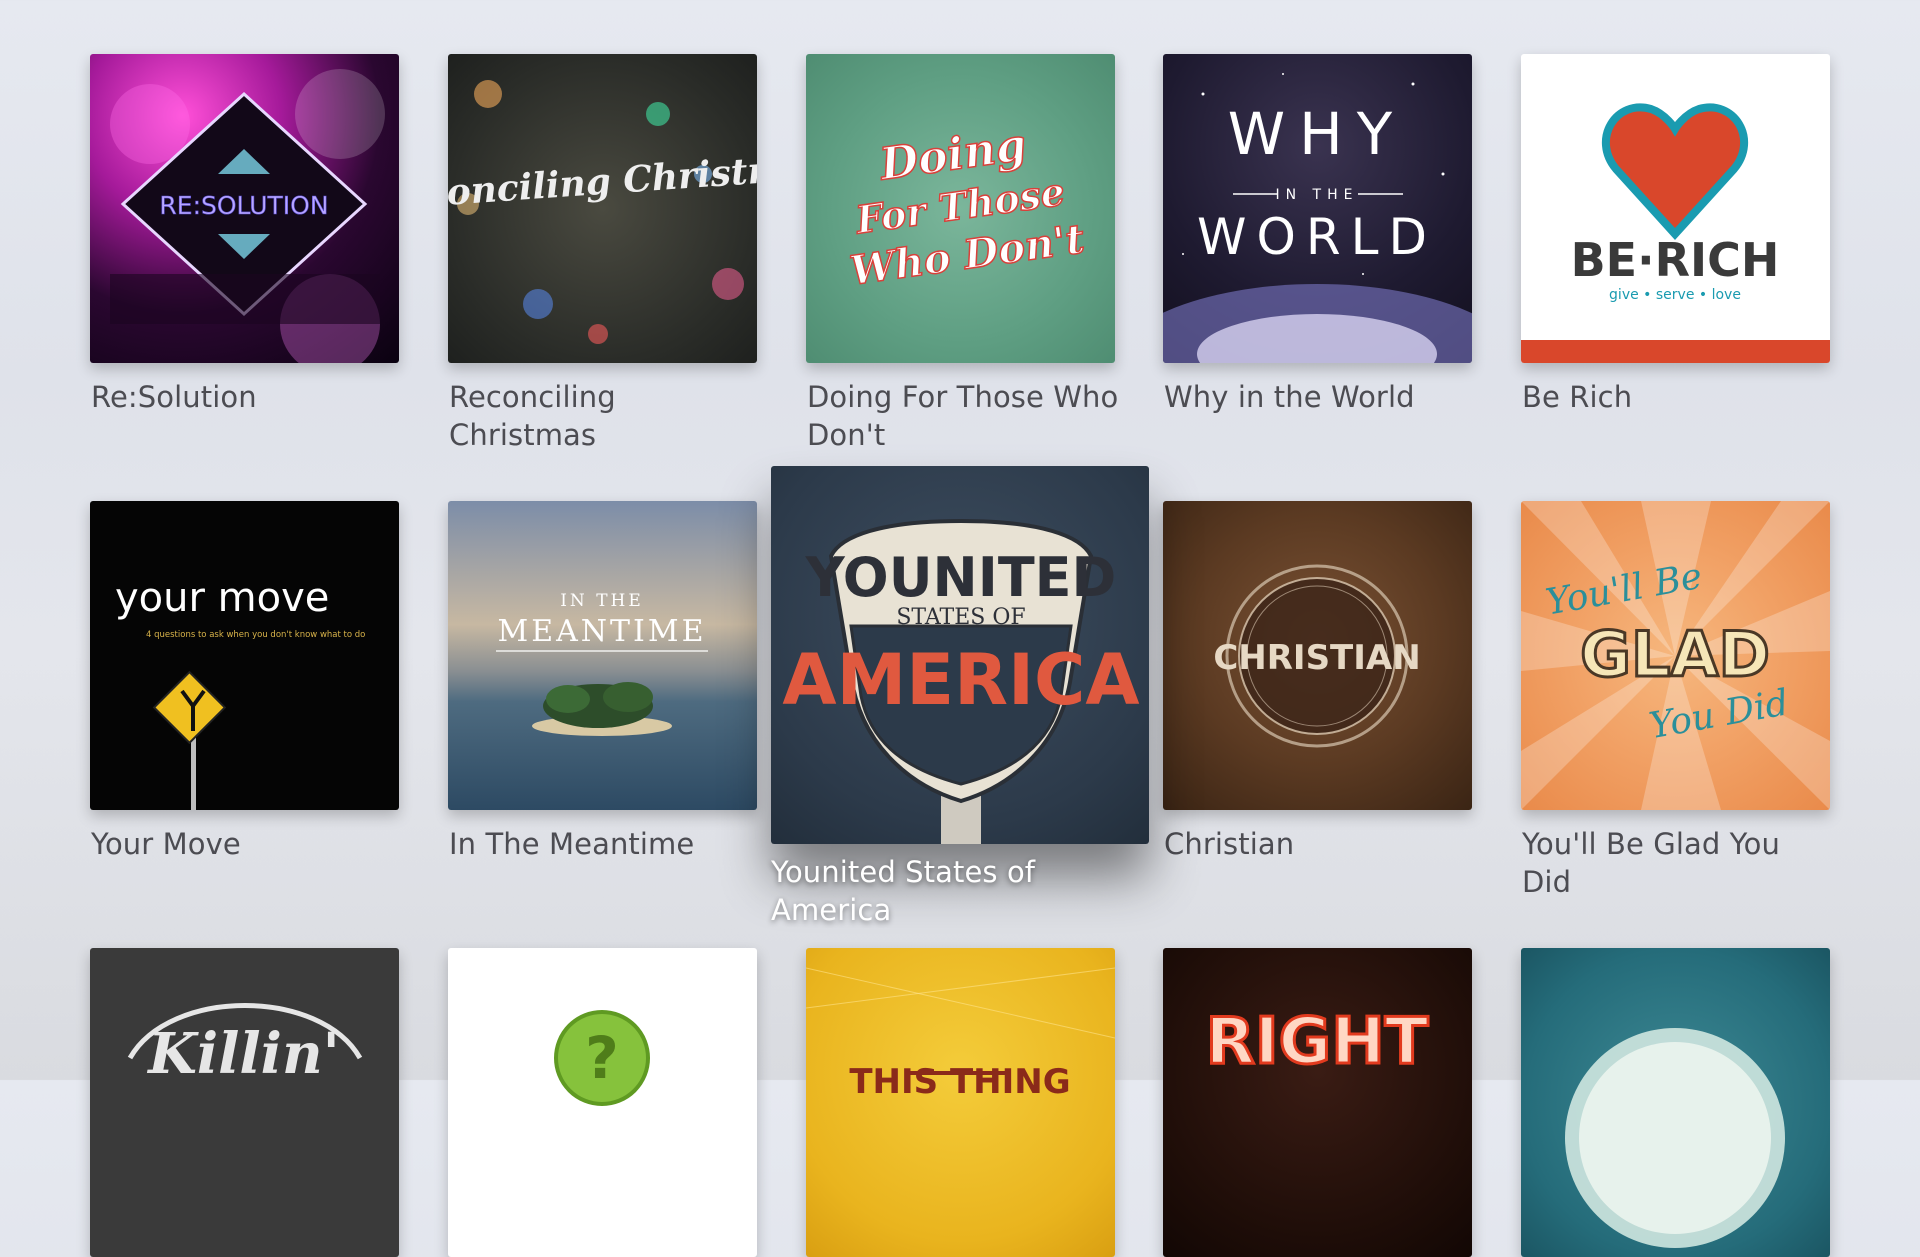 Image resolution: width=1920 pixels, height=1257 pixels. I want to click on artwork-title-text: RIGHT, so click(1317, 1042).